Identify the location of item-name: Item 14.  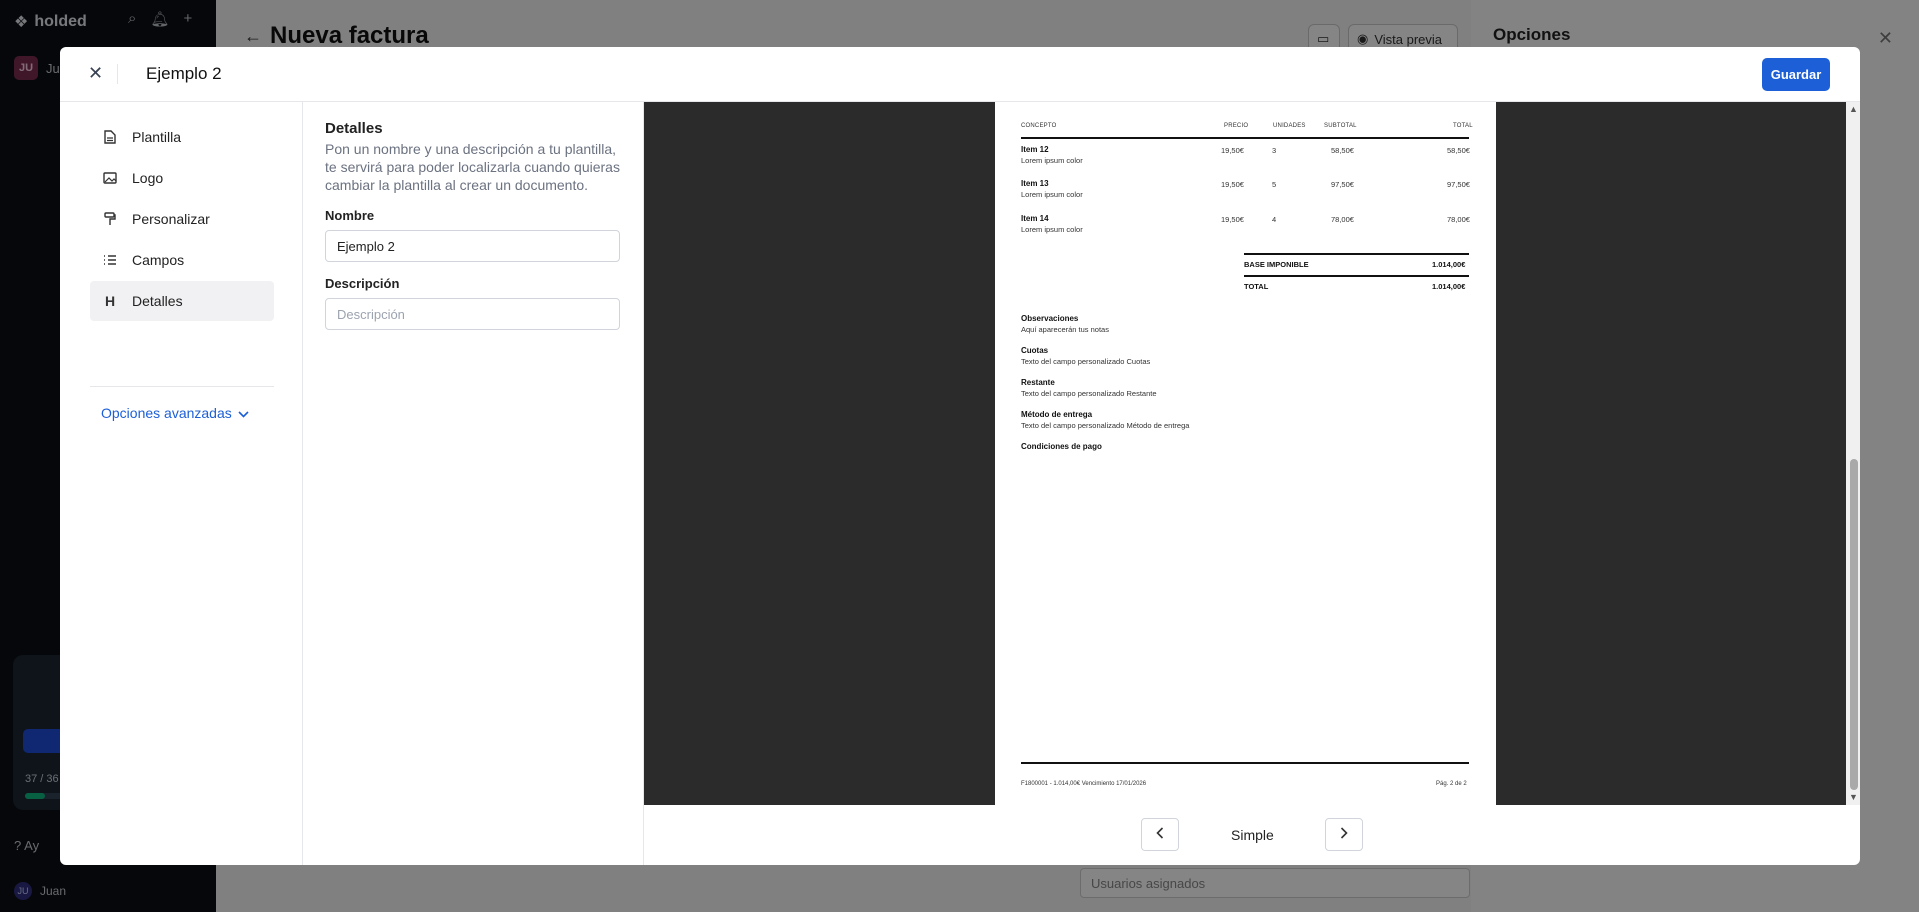
(1035, 218).